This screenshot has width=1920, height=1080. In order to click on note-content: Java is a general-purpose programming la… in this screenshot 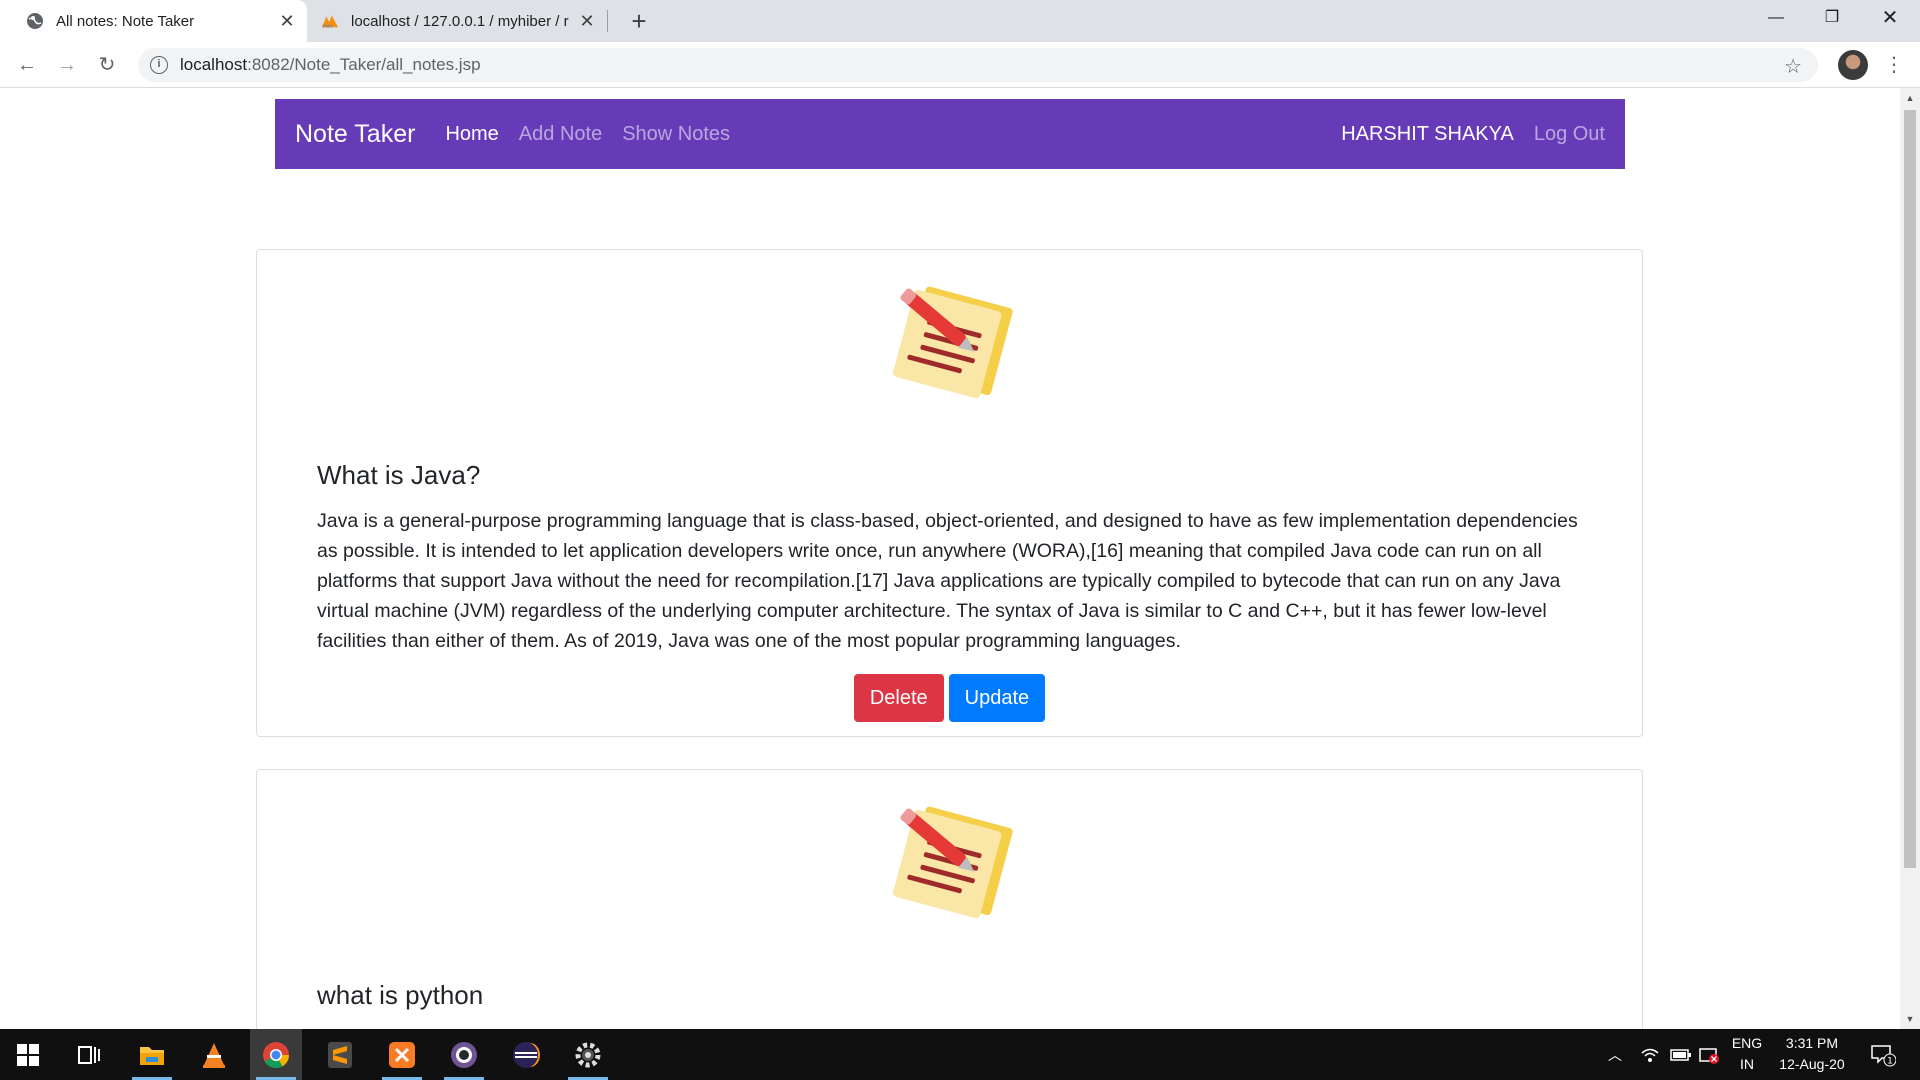, I will do `click(947, 581)`.